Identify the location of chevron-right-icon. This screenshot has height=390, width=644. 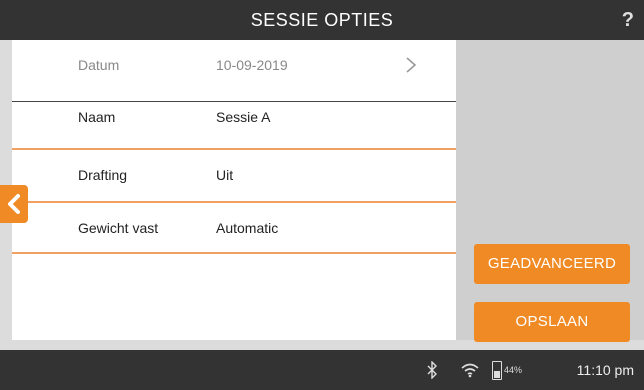
(411, 65).